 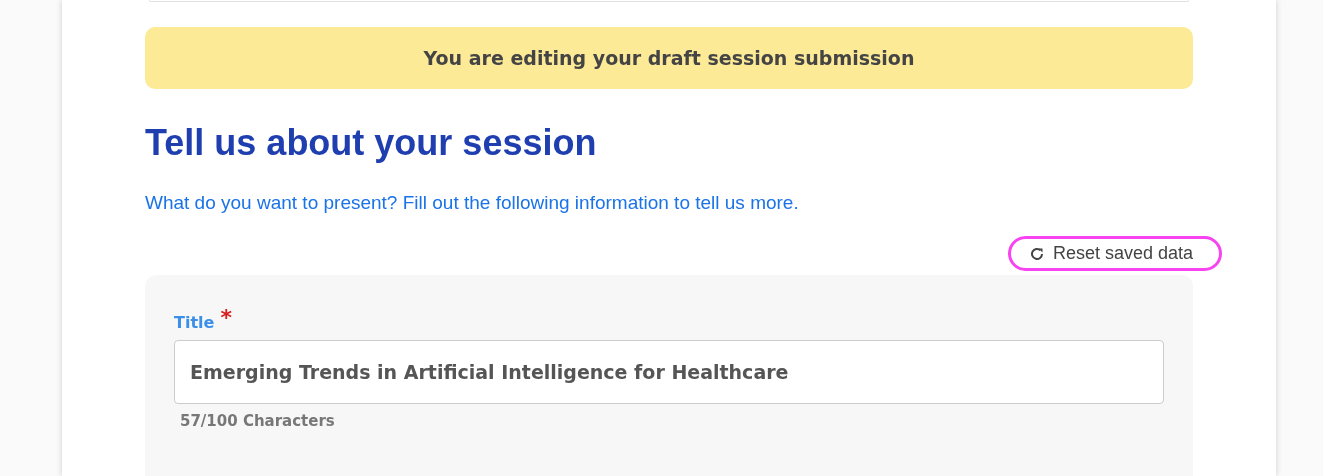 What do you see at coordinates (226, 317) in the screenshot?
I see `required-mark: *` at bounding box center [226, 317].